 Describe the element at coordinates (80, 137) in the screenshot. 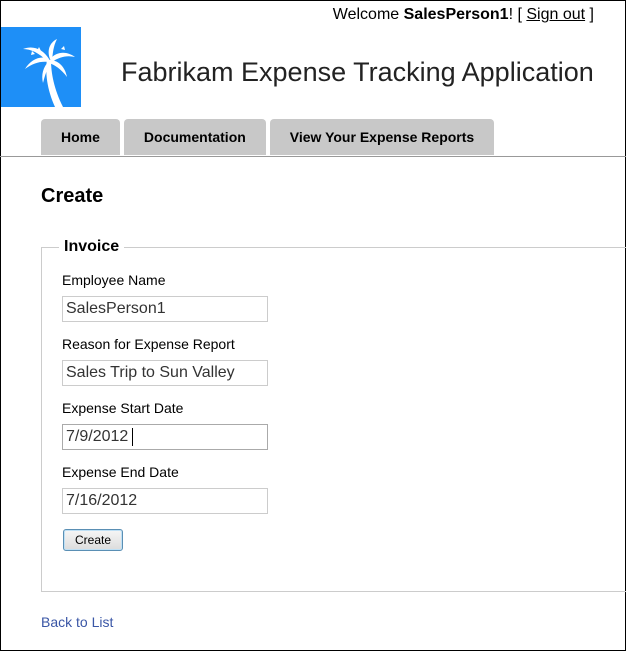

I see `tab-home: Home` at that location.